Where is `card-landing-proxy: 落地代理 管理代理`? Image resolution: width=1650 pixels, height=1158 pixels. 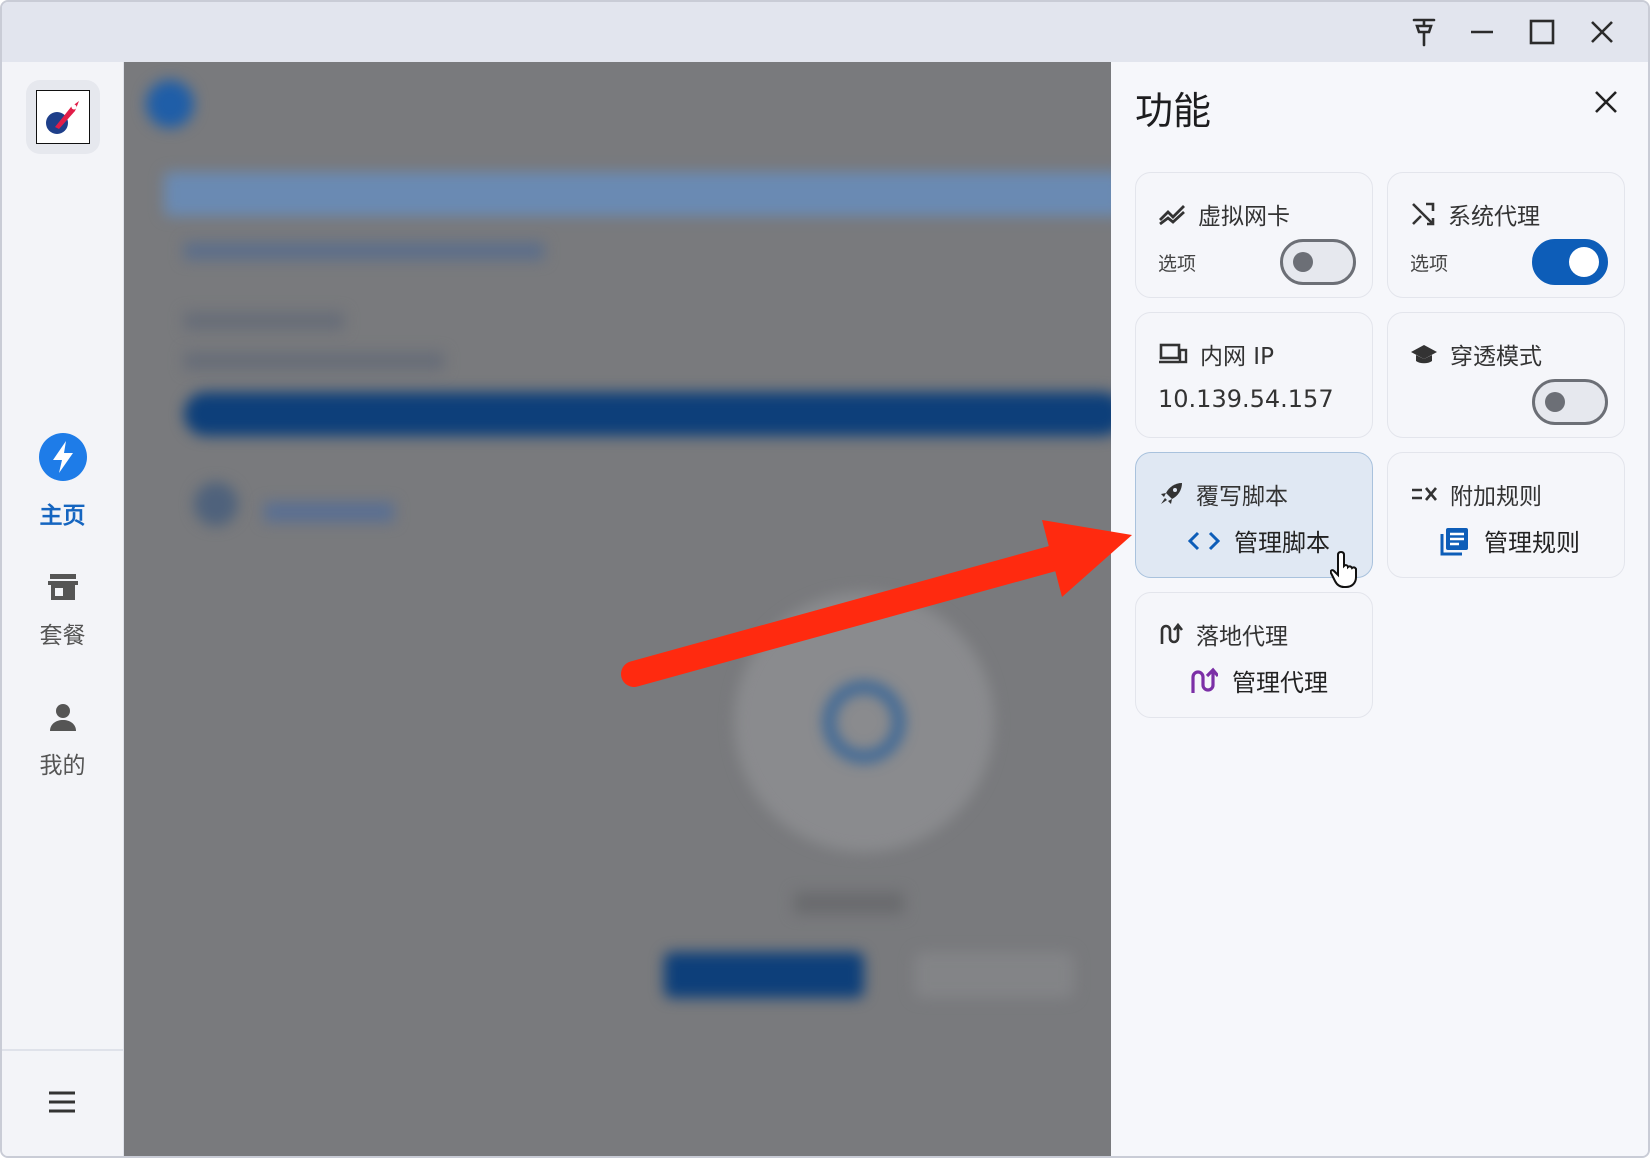 card-landing-proxy: 落地代理 管理代理 is located at coordinates (1254, 655).